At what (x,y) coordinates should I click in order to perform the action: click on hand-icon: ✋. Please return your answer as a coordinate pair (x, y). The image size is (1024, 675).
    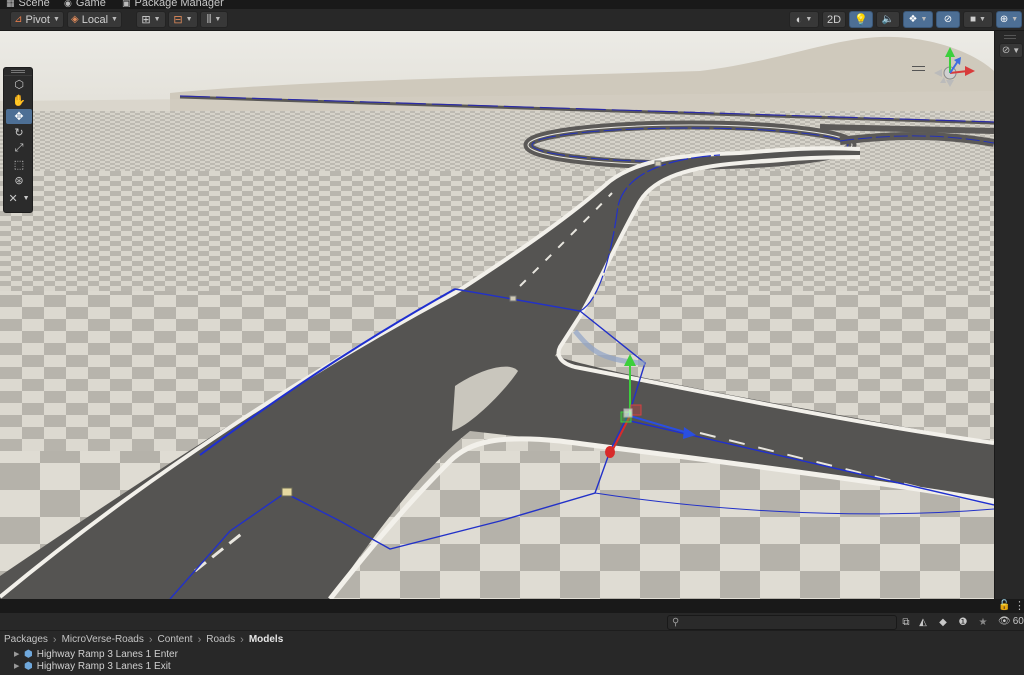
    Looking at the image, I should click on (19, 101).